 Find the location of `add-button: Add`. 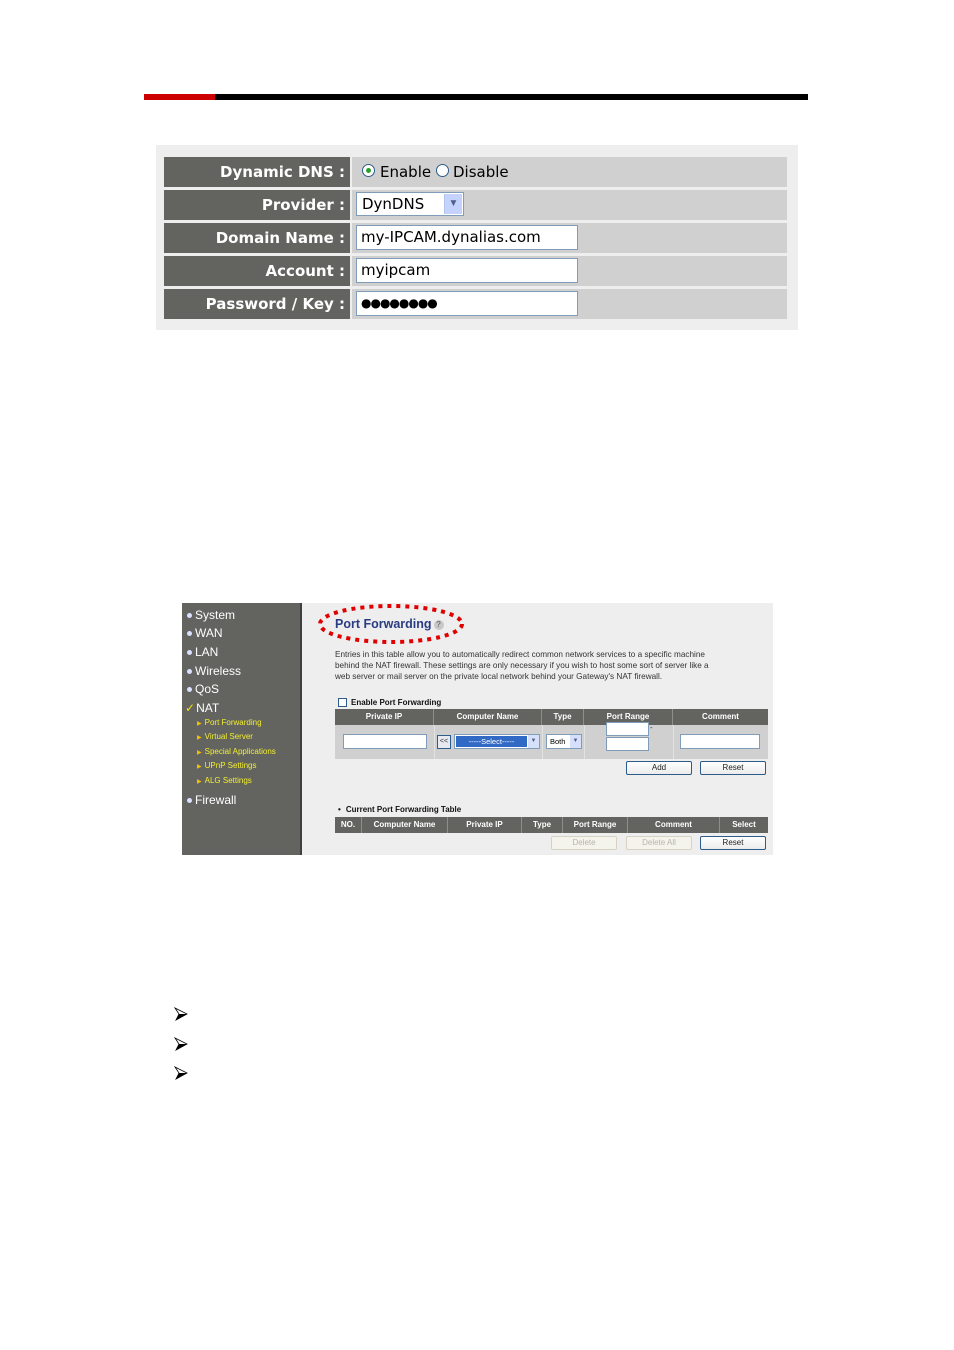

add-button: Add is located at coordinates (659, 768).